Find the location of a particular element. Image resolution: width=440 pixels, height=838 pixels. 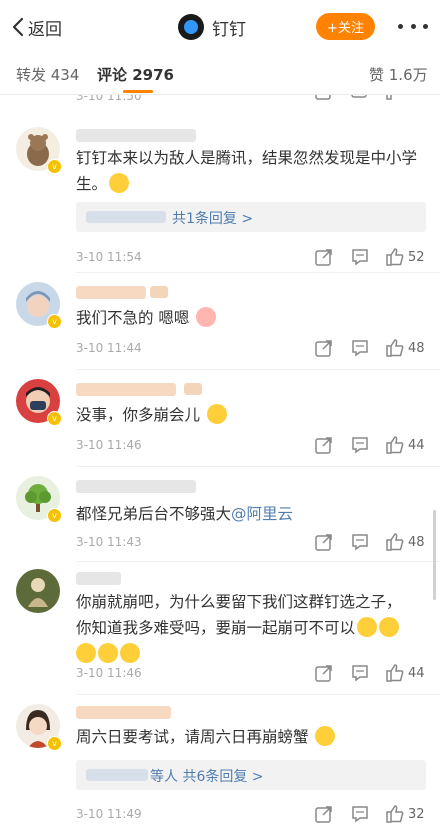

comment-text: 没事，你多崩会儿 is located at coordinates (252, 415).